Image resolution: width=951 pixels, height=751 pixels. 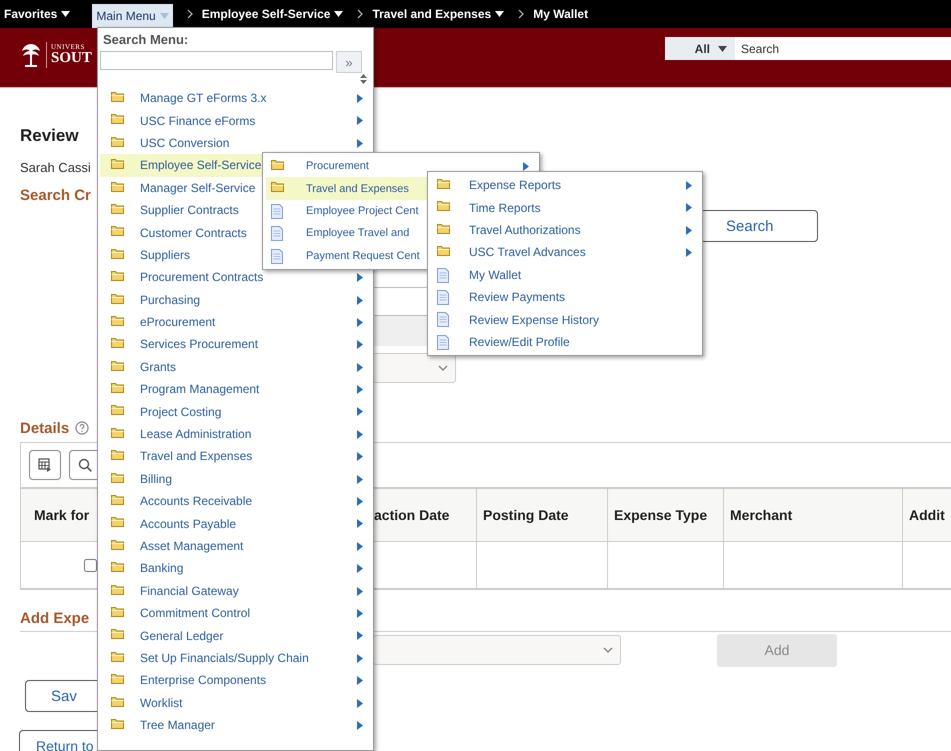 What do you see at coordinates (236, 658) in the screenshot?
I see `menu-item: Set Up Financials/Supply Chain` at bounding box center [236, 658].